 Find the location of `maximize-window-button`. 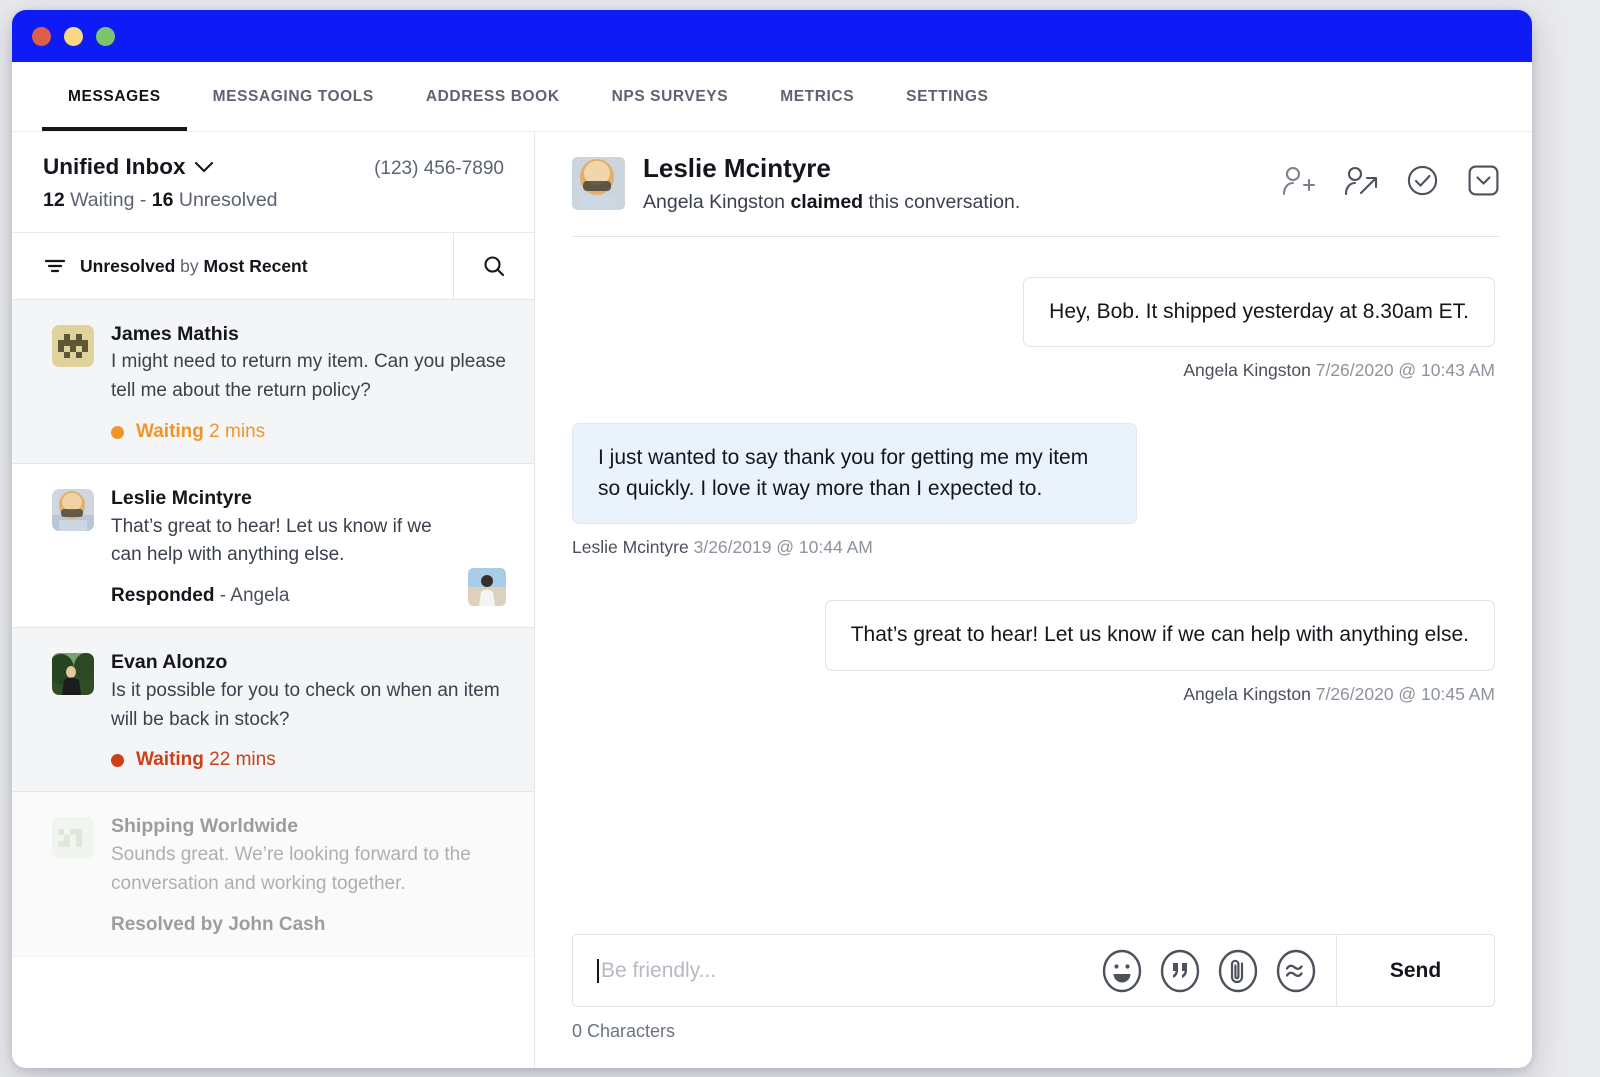

maximize-window-button is located at coordinates (105, 36).